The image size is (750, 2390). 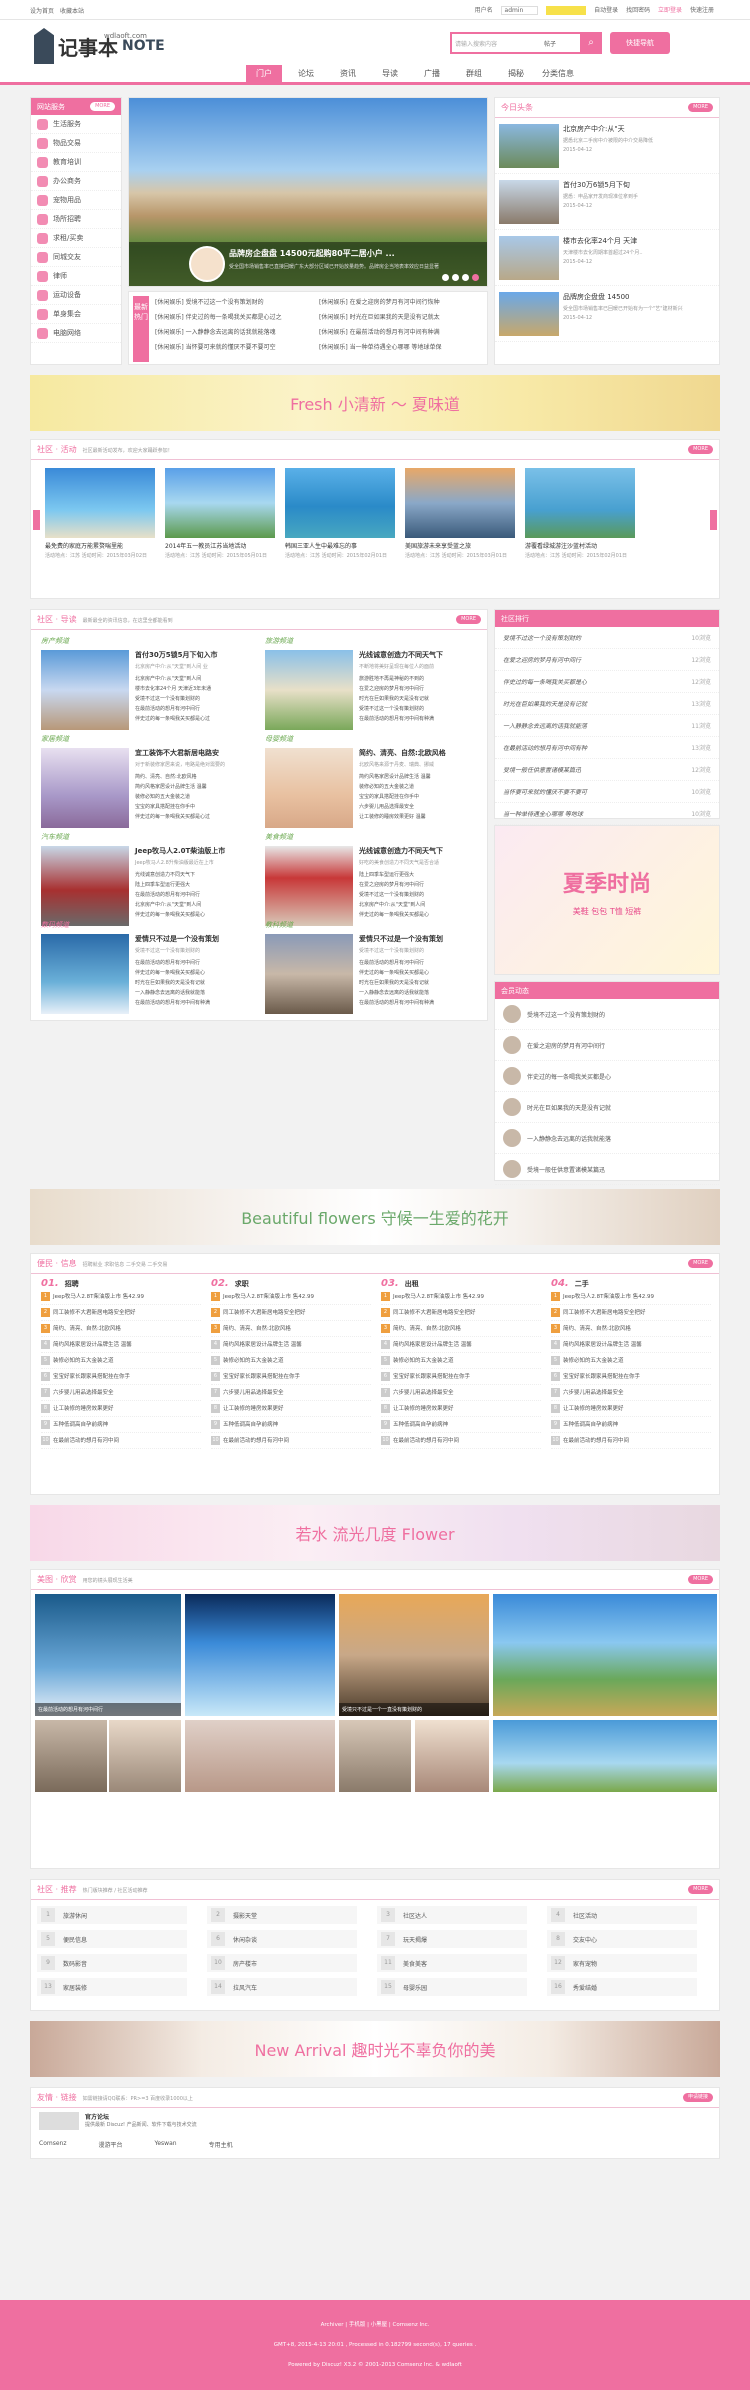 What do you see at coordinates (235, 331) in the screenshot?
I see `latest-item: [休闲娱乐] 一入静静念去远离的话我就能落魂` at bounding box center [235, 331].